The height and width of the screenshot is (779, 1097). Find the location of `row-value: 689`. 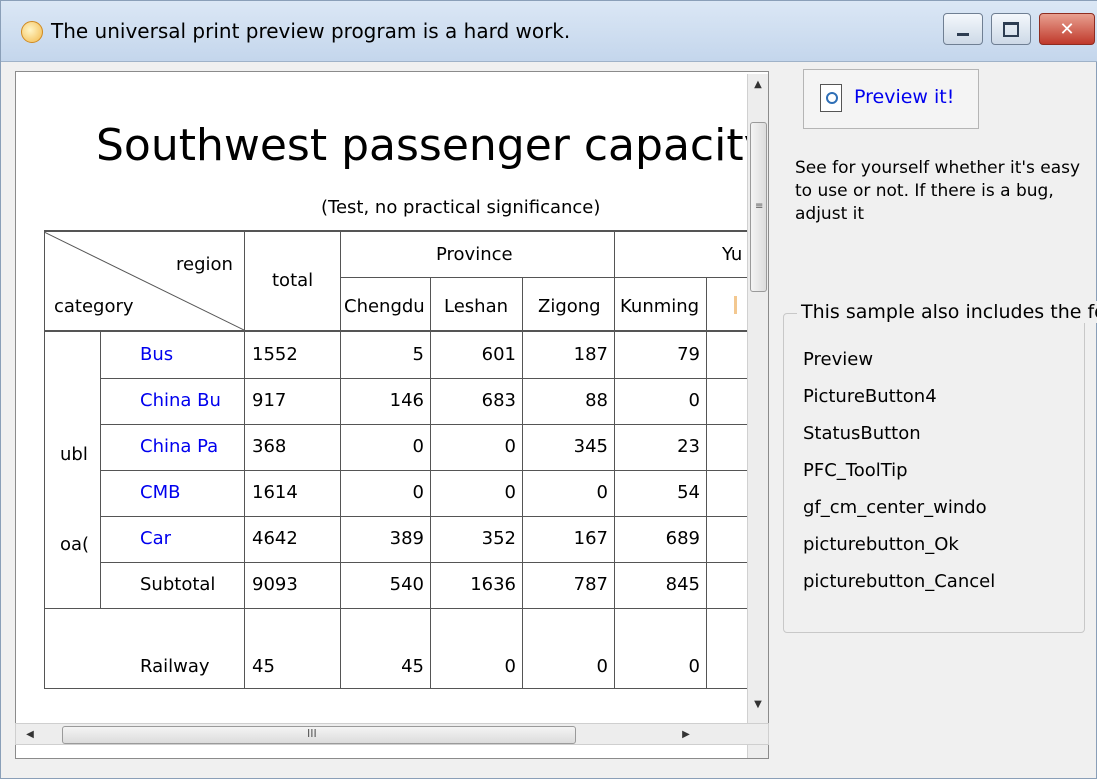

row-value: 689 is located at coordinates (682, 538).